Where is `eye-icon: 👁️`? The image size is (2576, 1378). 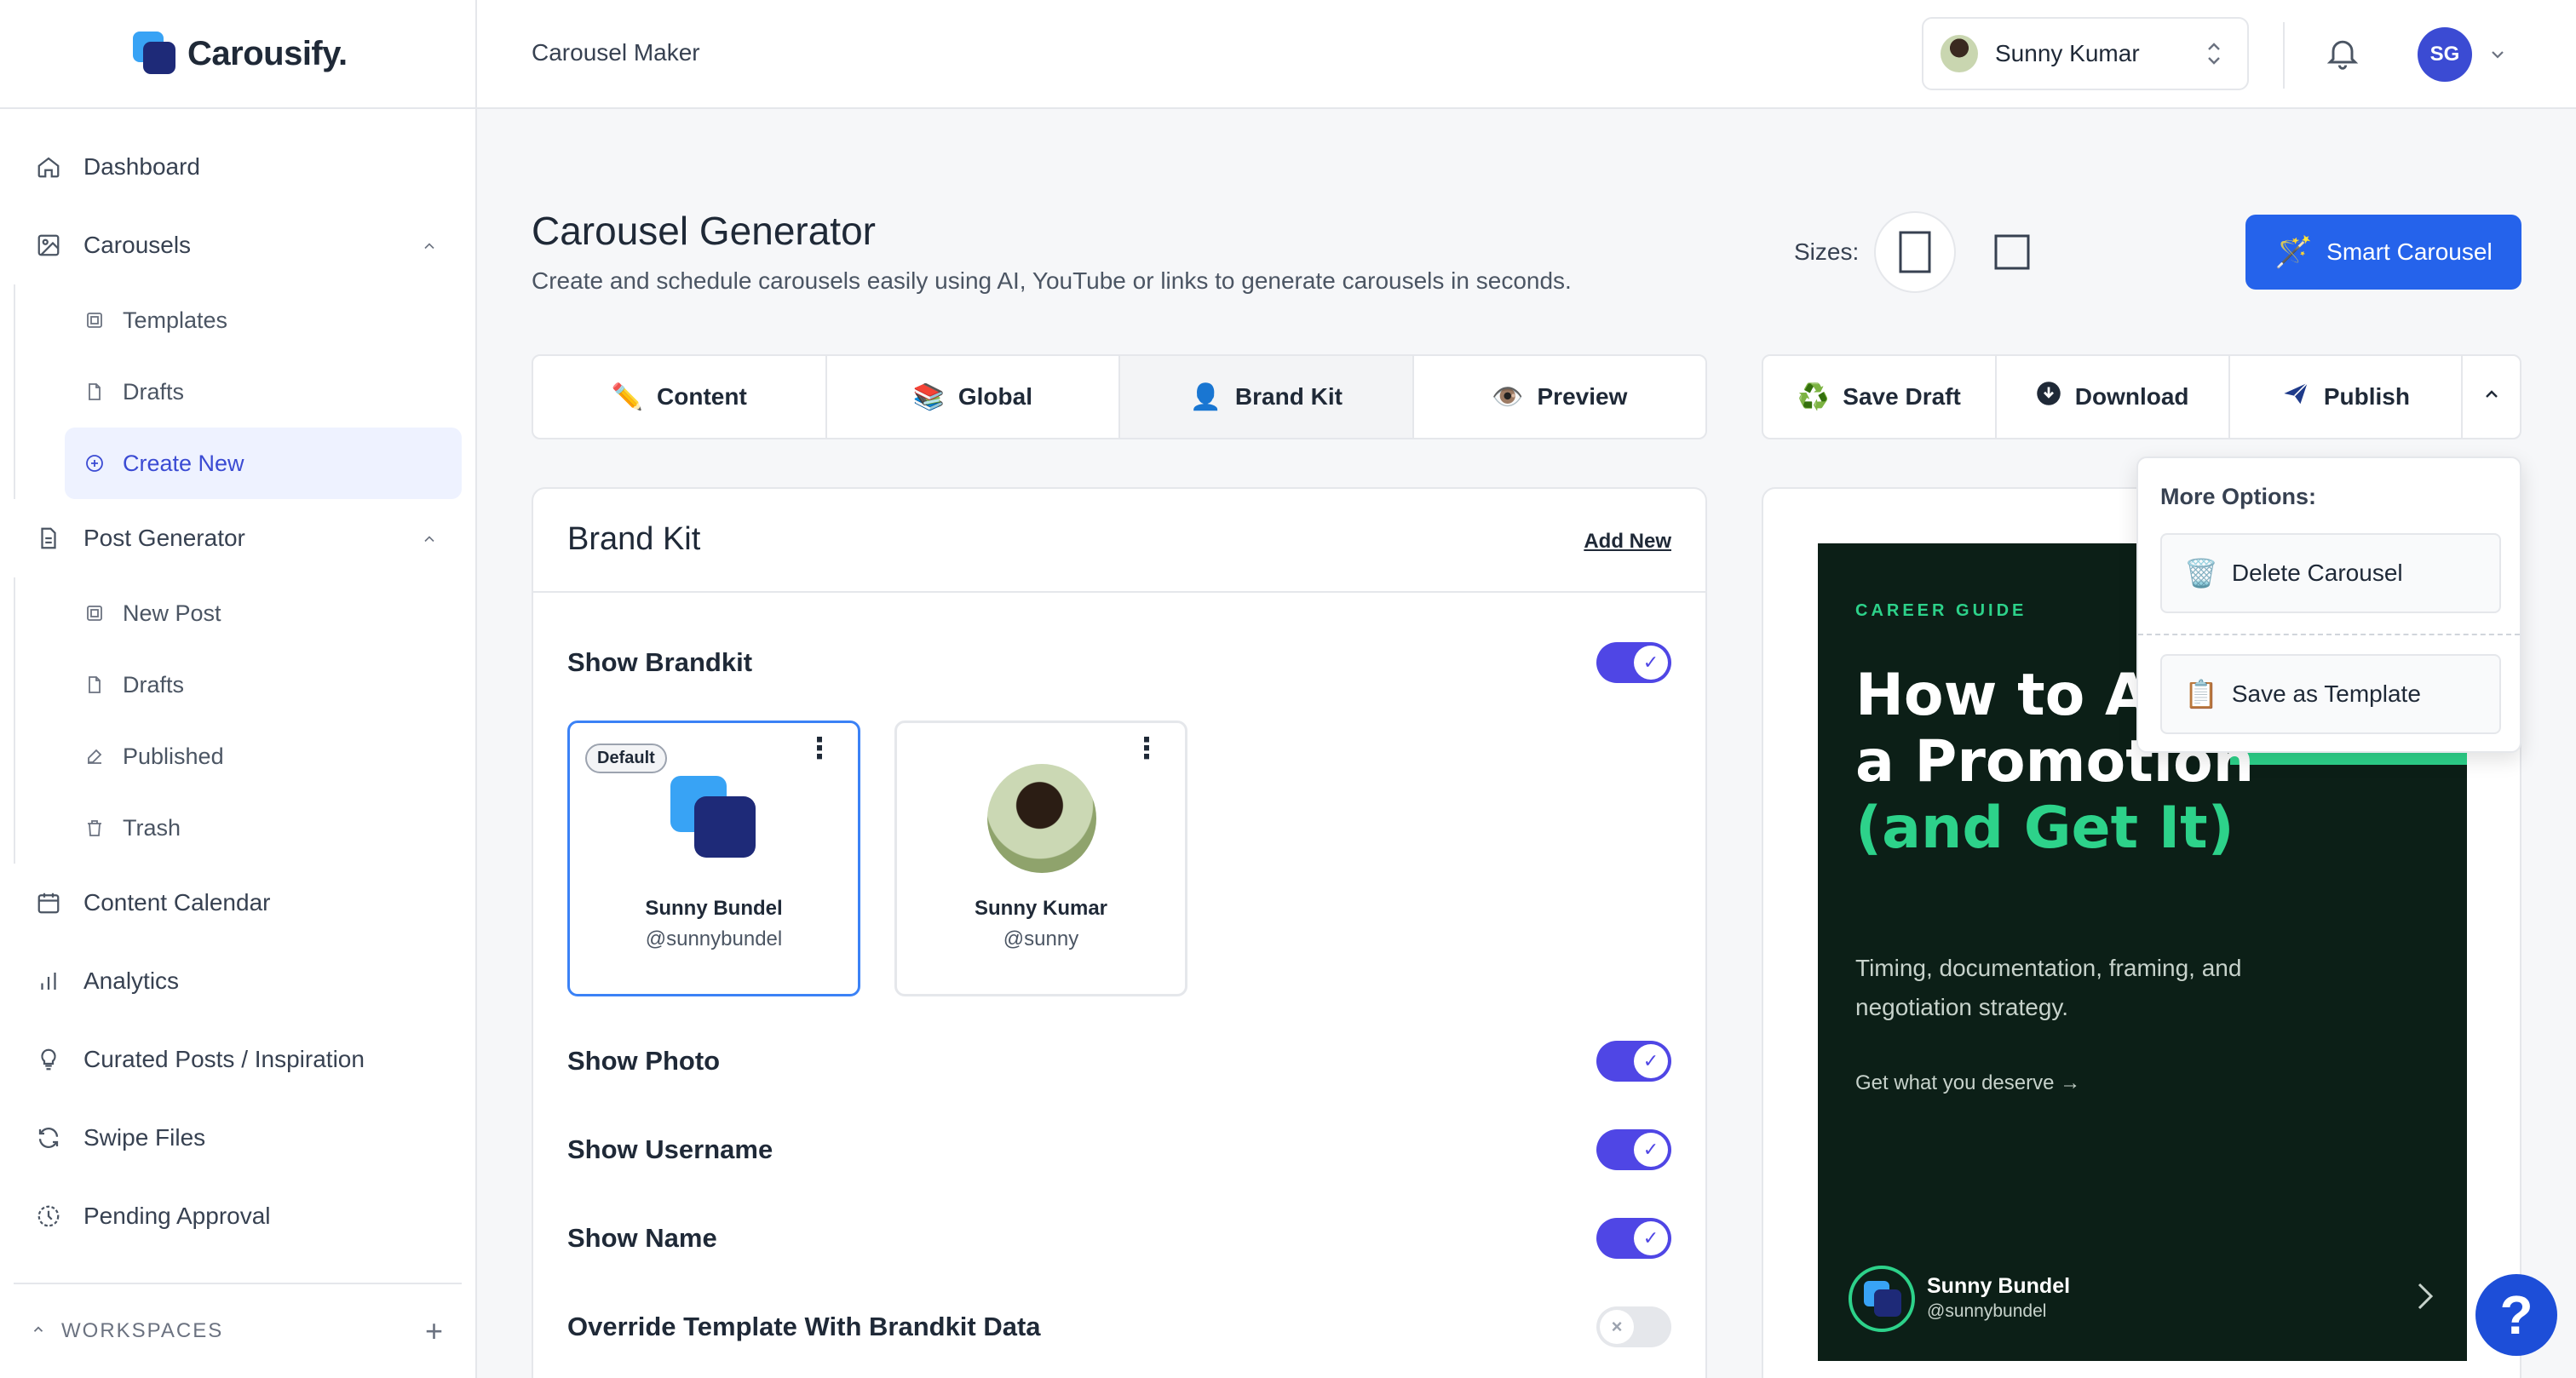
eye-icon: 👁️ is located at coordinates (1508, 396).